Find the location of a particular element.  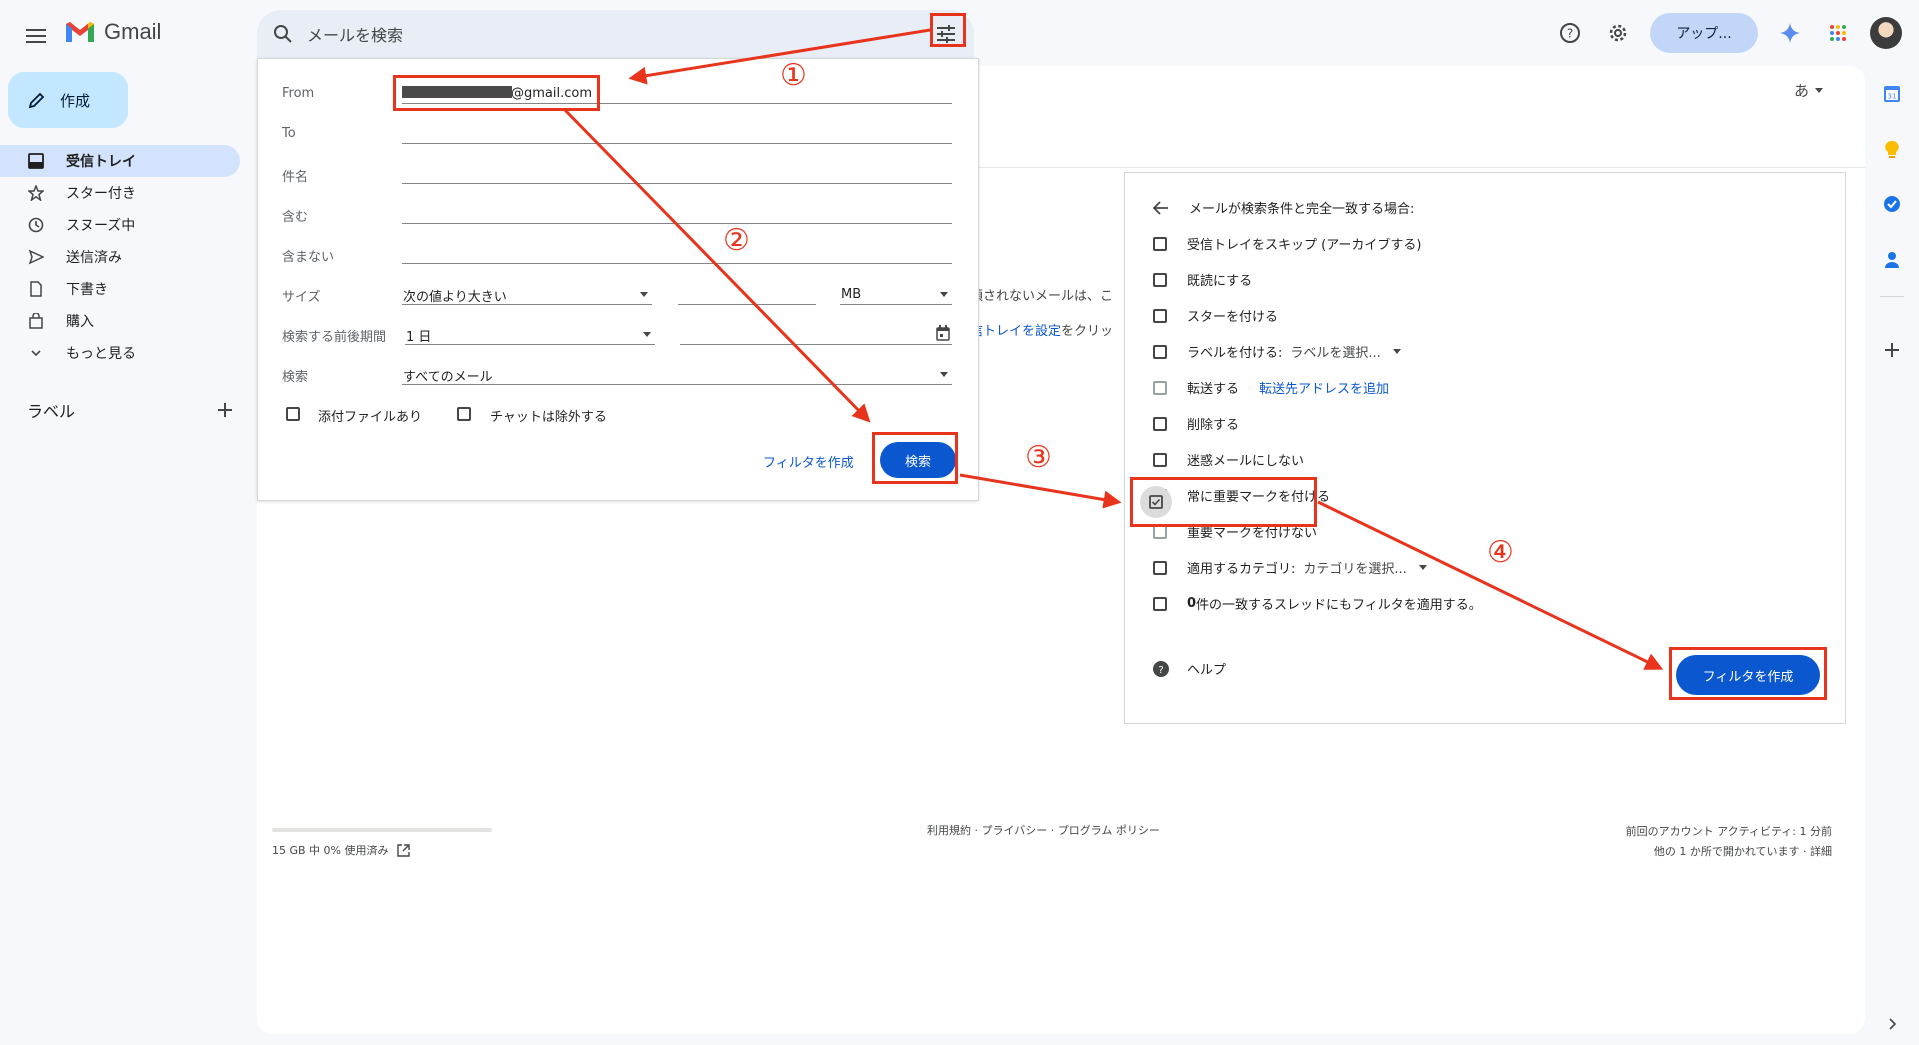

apply-label-checkbox is located at coordinates (1160, 351).